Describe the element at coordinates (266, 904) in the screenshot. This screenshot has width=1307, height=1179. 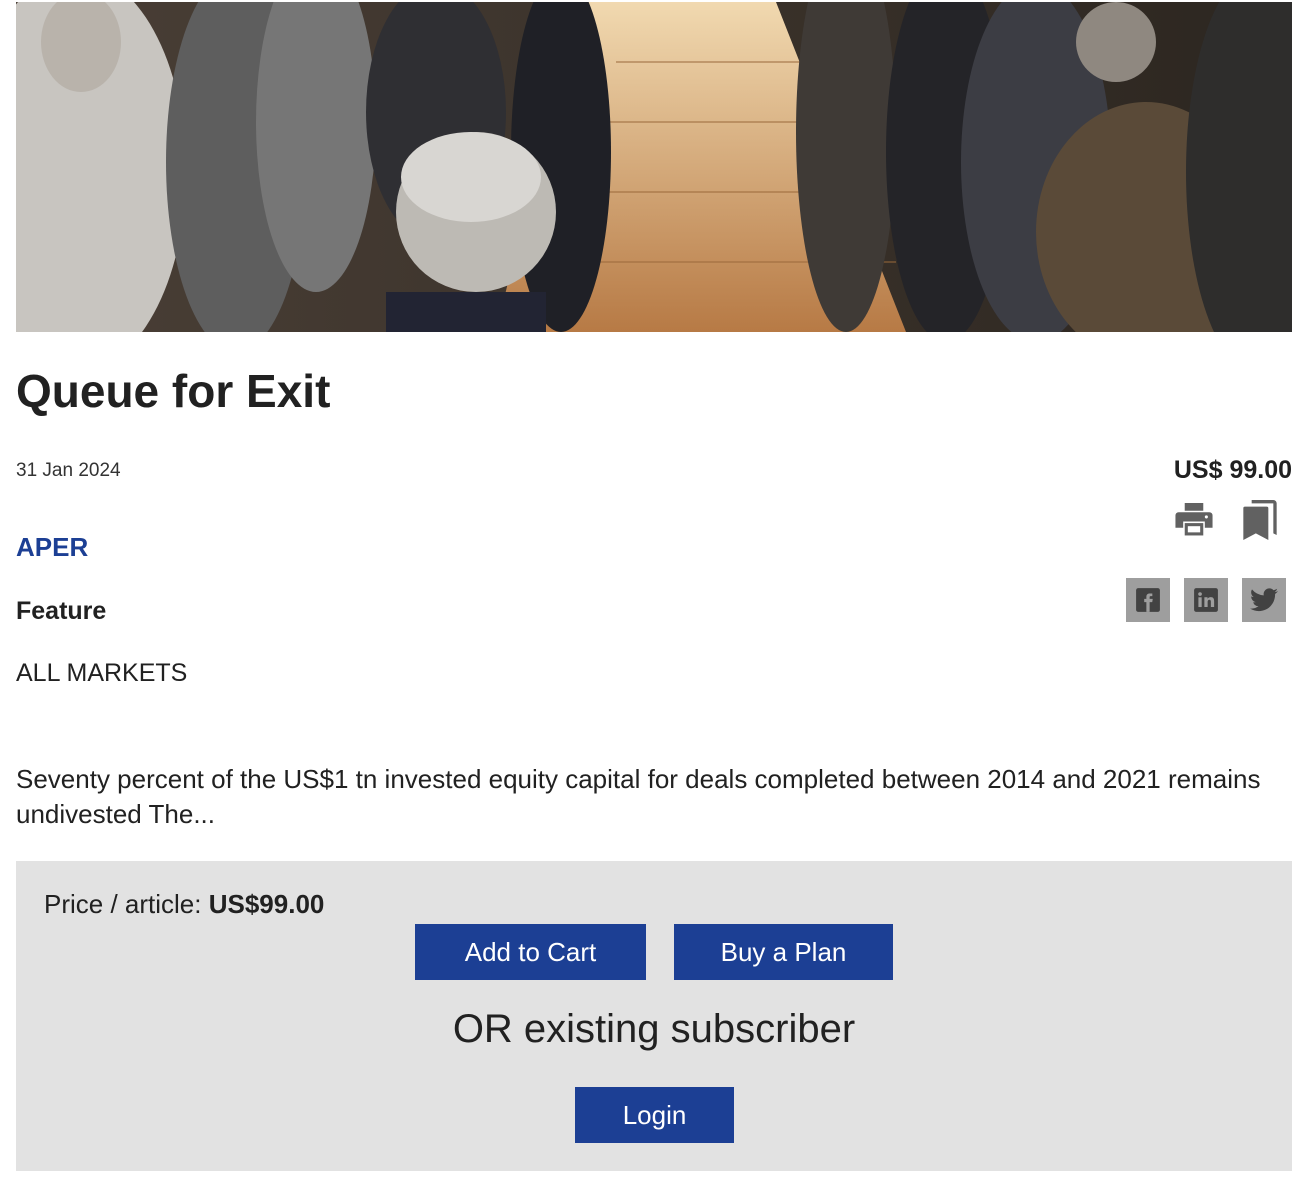
I see `price-value: US$99.00` at that location.